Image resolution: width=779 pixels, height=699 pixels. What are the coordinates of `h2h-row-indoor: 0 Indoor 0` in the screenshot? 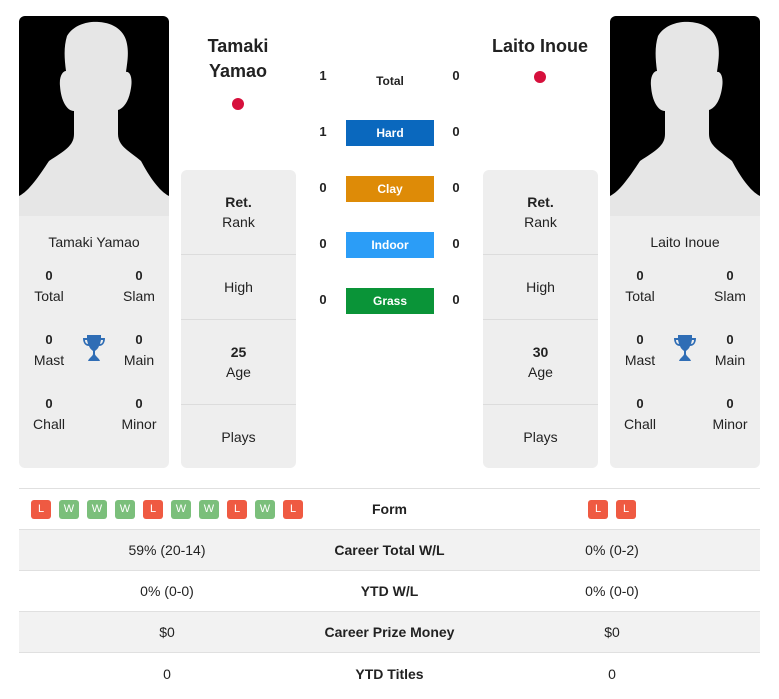 It's located at (390, 245).